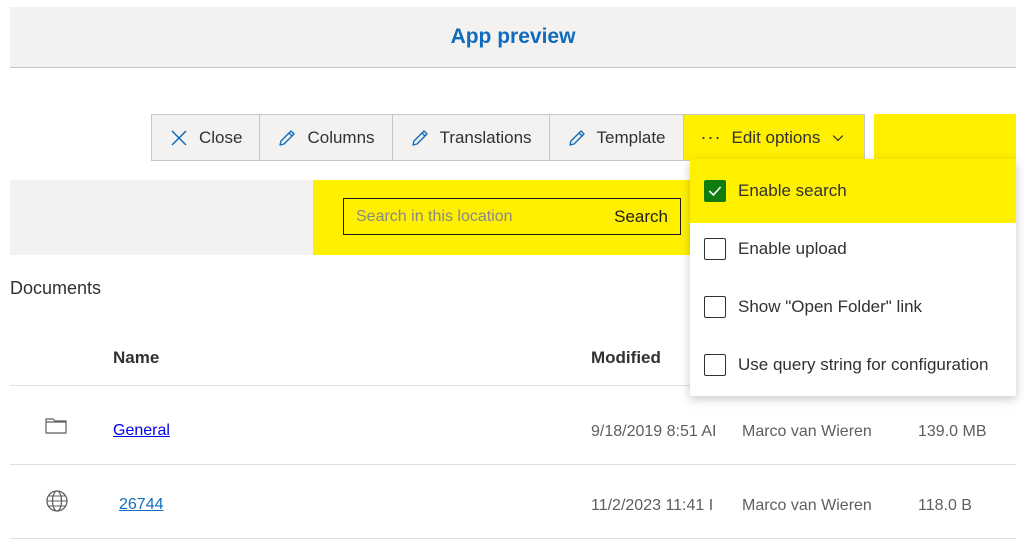 Image resolution: width=1024 pixels, height=546 pixels. What do you see at coordinates (434, 216) in the screenshot?
I see `search-placeholder: Search in this location` at bounding box center [434, 216].